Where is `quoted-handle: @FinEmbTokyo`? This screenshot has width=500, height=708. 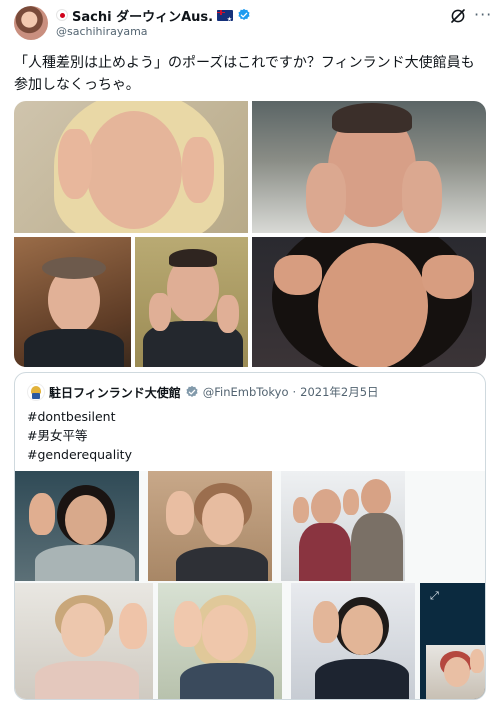
quoted-handle: @FinEmbTokyo is located at coordinates (246, 392).